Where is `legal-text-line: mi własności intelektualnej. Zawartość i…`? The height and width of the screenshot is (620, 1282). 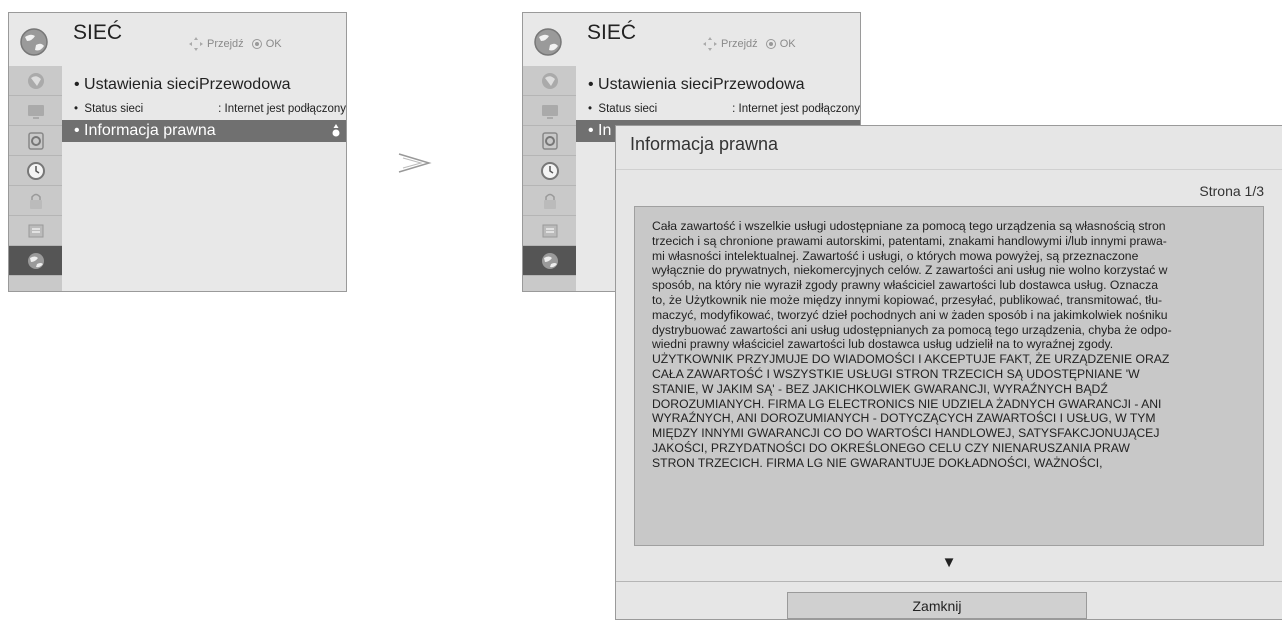
legal-text-line: mi własności intelektualnej. Zawartość i… is located at coordinates (895, 255).